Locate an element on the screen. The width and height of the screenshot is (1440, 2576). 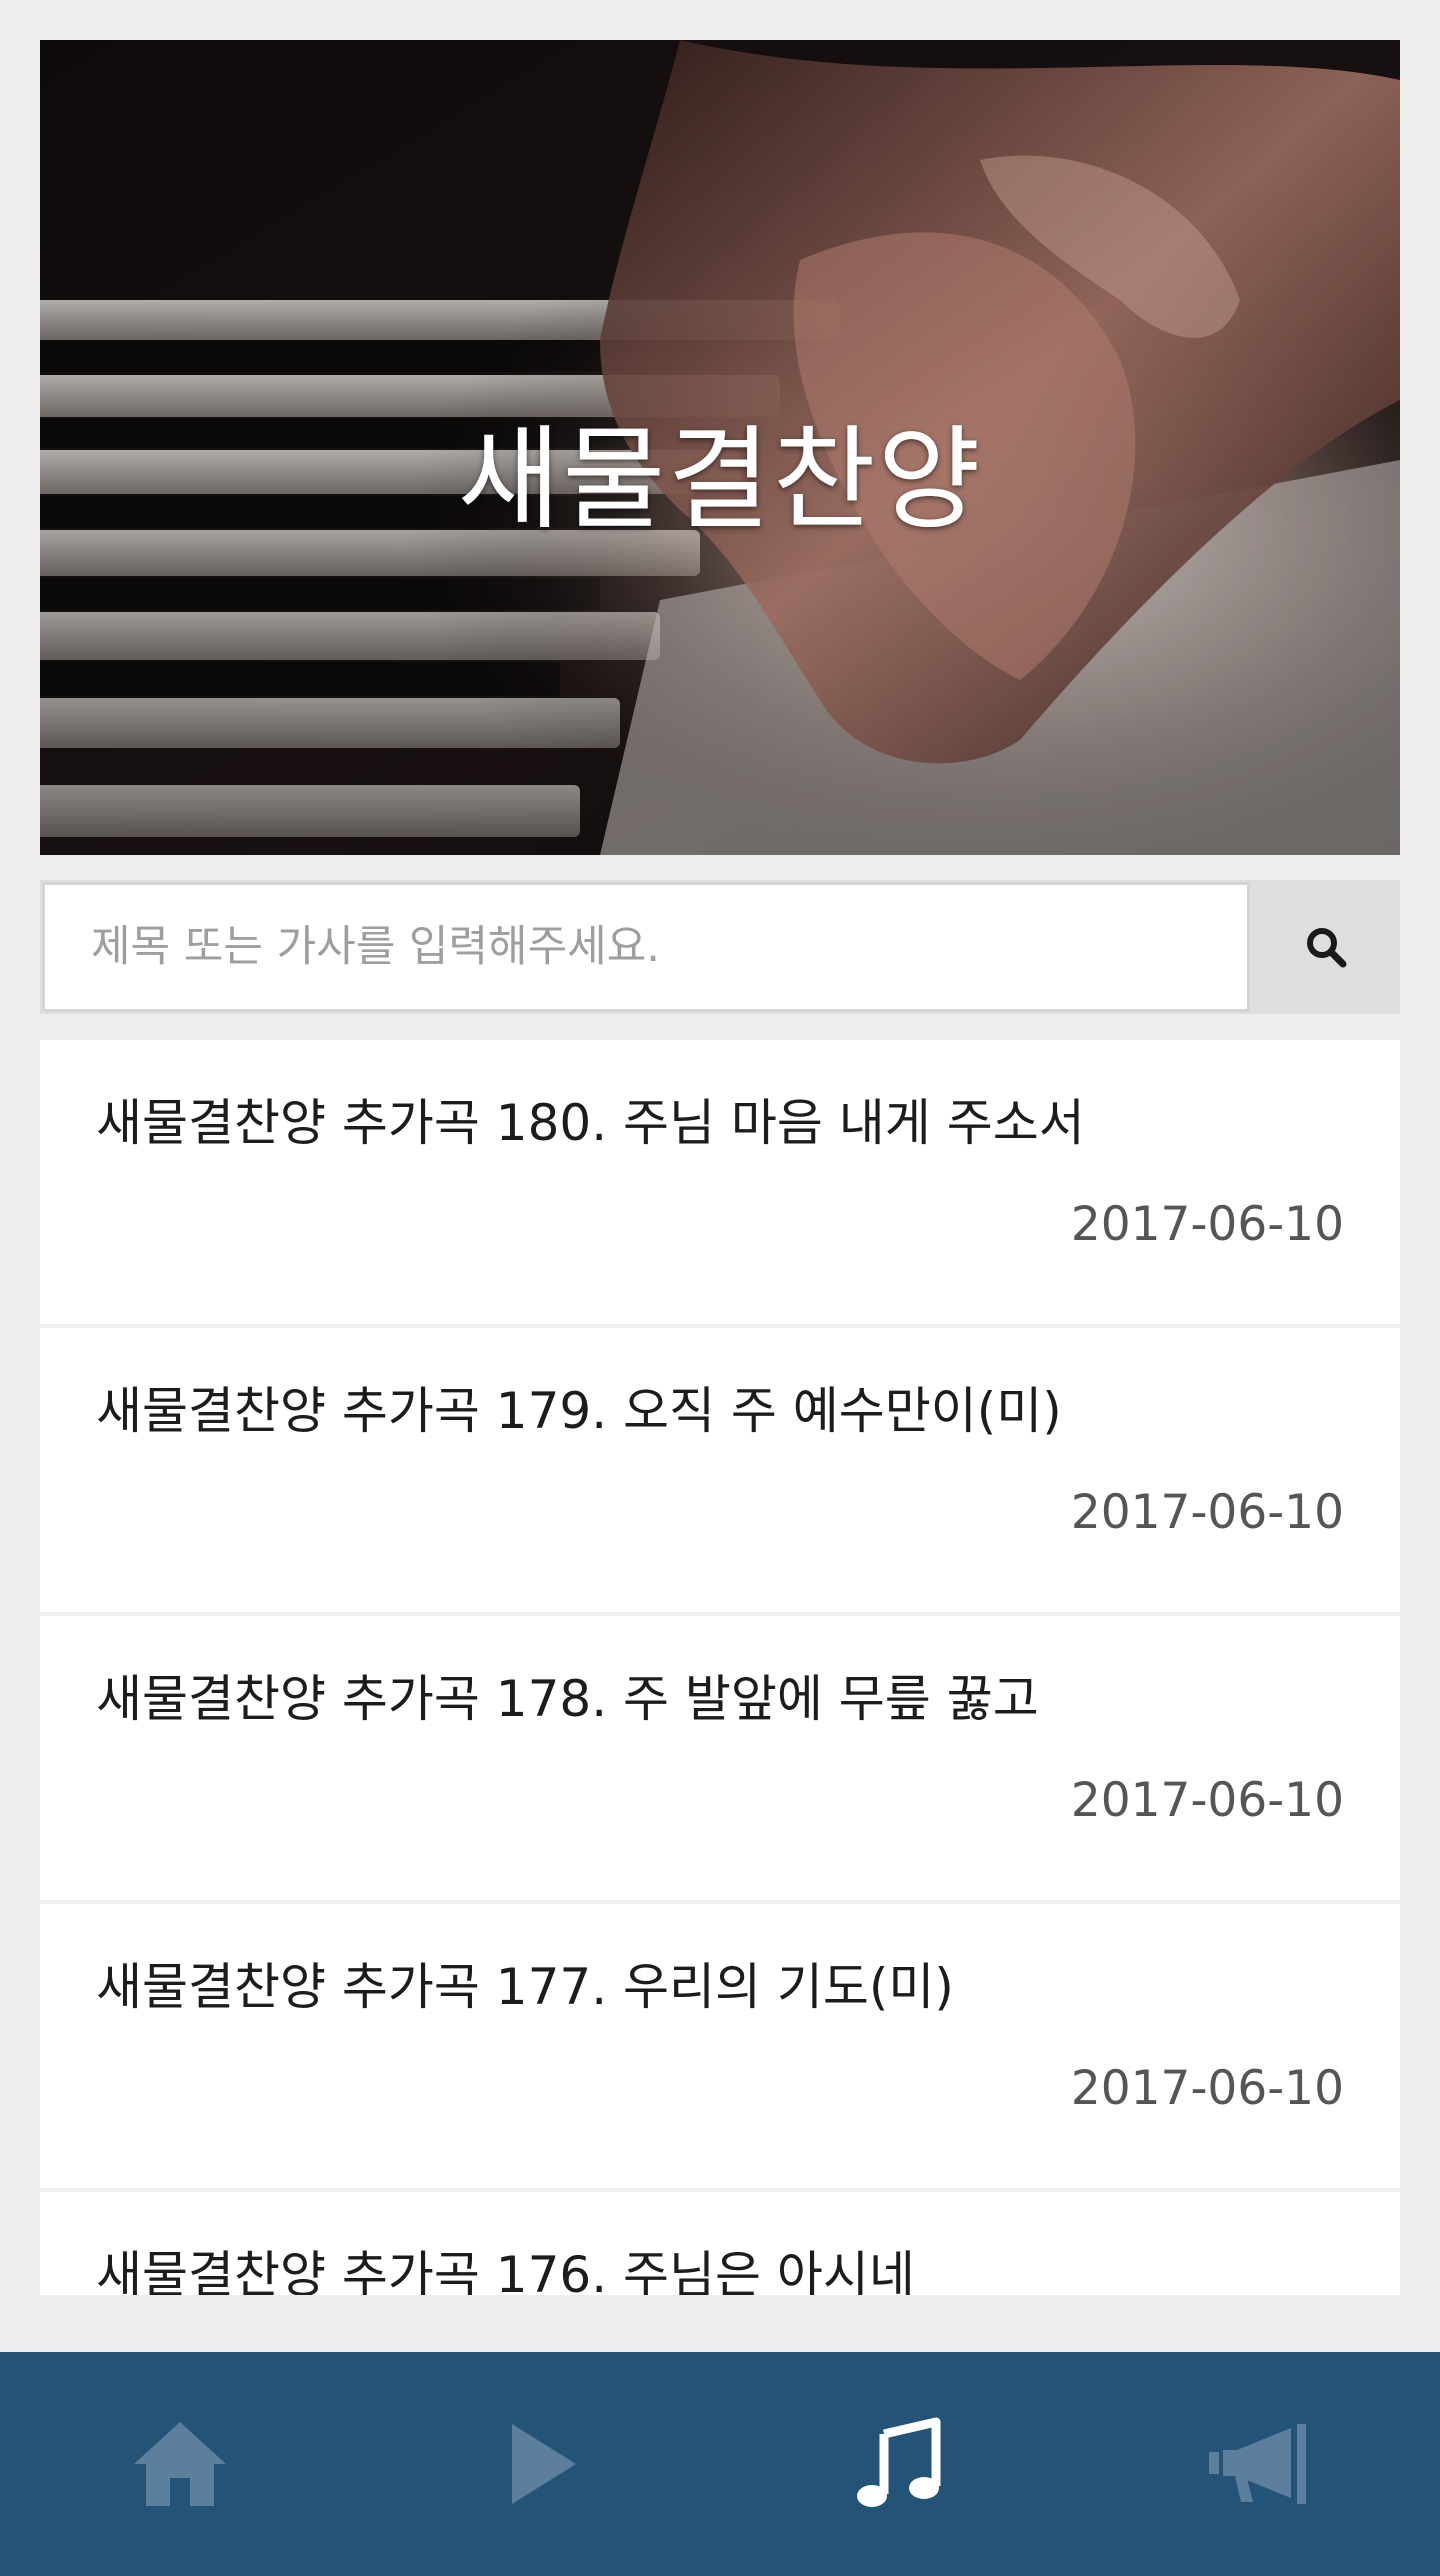
tab-music is located at coordinates (900, 2464).